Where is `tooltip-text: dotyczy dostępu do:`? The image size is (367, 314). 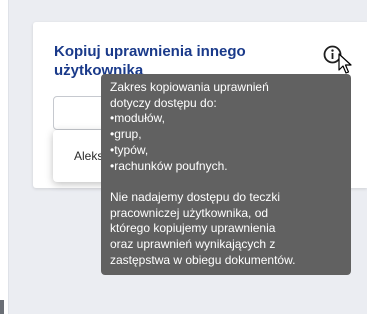
tooltip-text: dotyczy dostępu do: is located at coordinates (163, 102).